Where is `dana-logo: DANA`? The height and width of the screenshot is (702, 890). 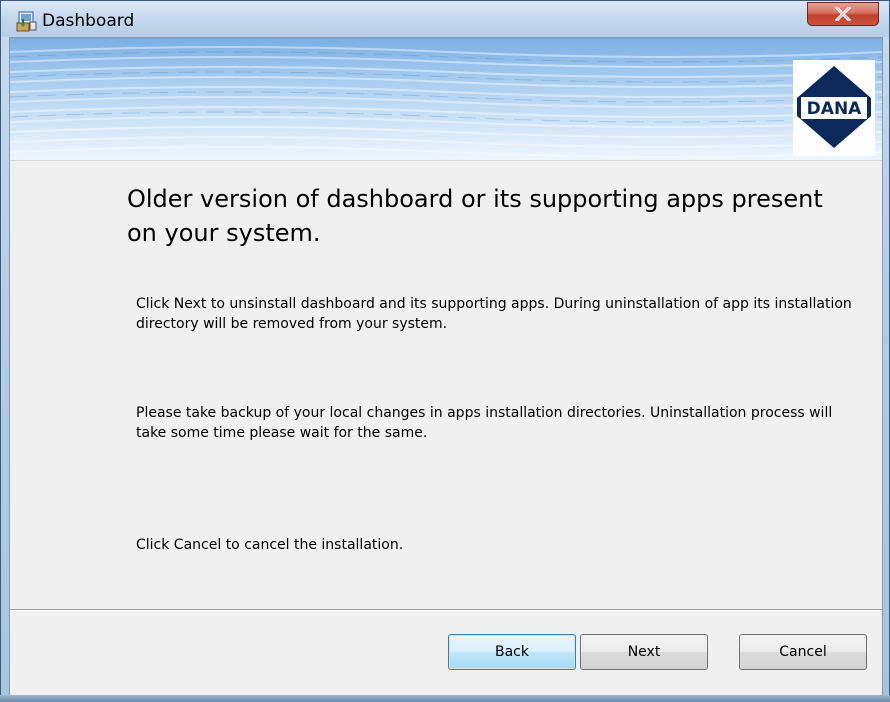 dana-logo: DANA is located at coordinates (834, 108).